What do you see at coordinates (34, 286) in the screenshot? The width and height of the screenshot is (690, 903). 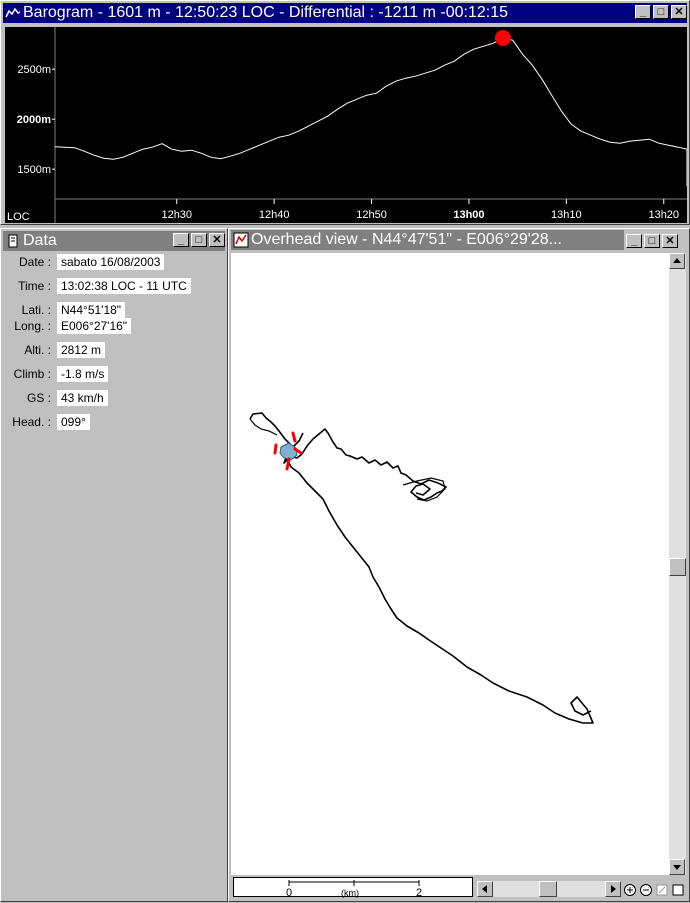 I see `time-label: Time :` at bounding box center [34, 286].